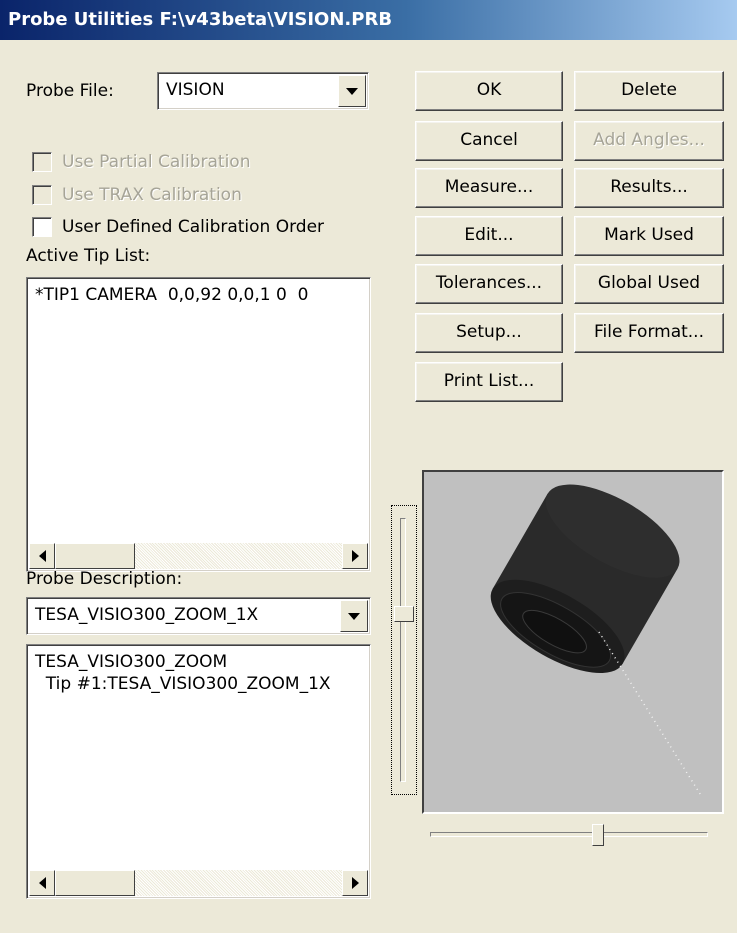 This screenshot has height=933, width=737. I want to click on mark-used-button: Mark Used, so click(649, 236).